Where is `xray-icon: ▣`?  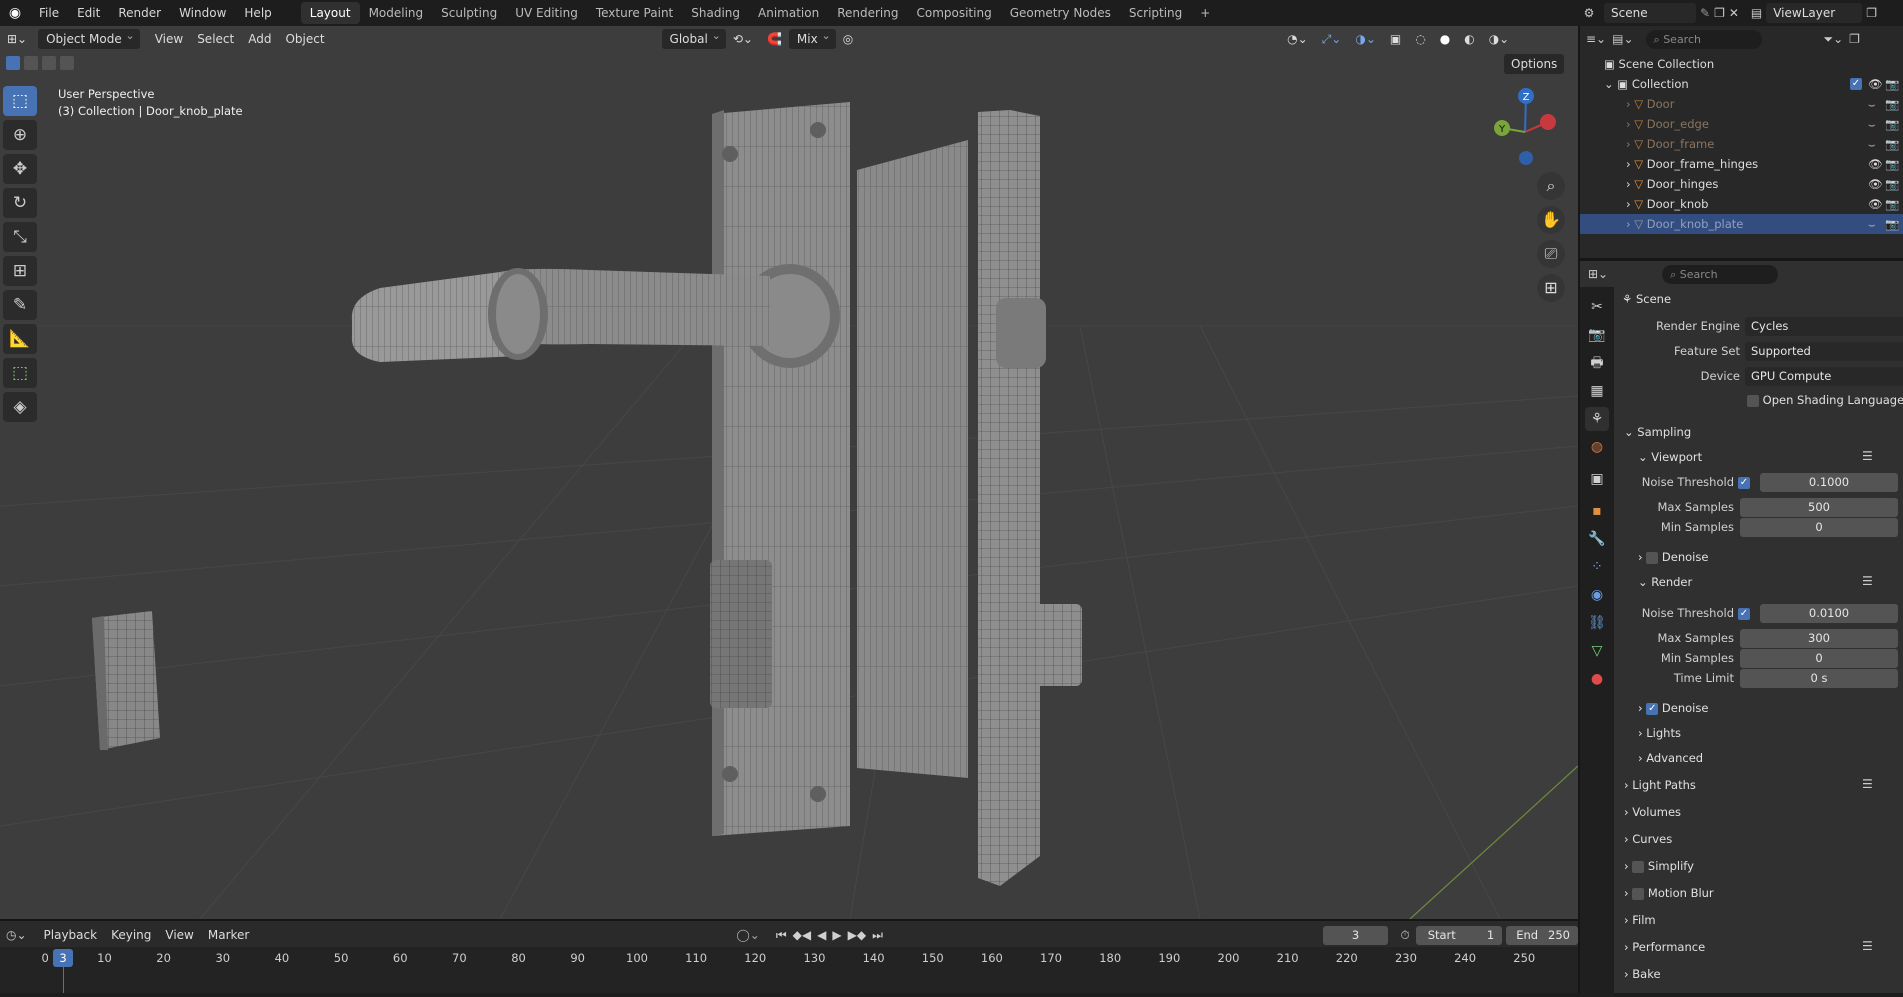
xray-icon: ▣ is located at coordinates (1395, 39).